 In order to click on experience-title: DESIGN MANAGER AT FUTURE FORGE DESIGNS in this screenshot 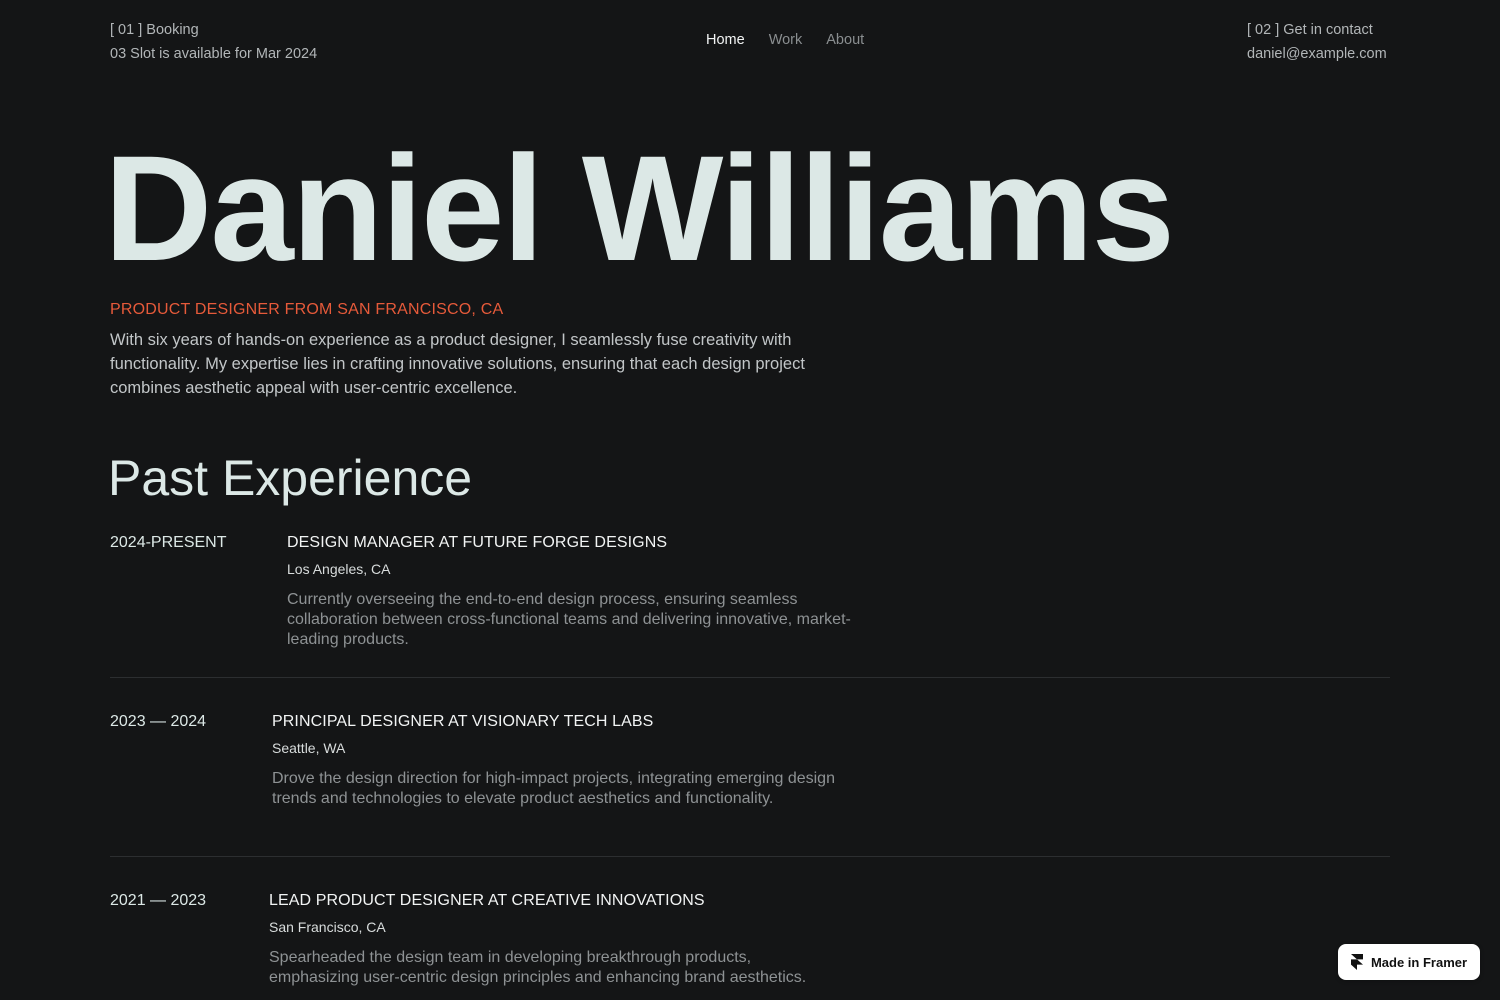, I will do `click(477, 542)`.